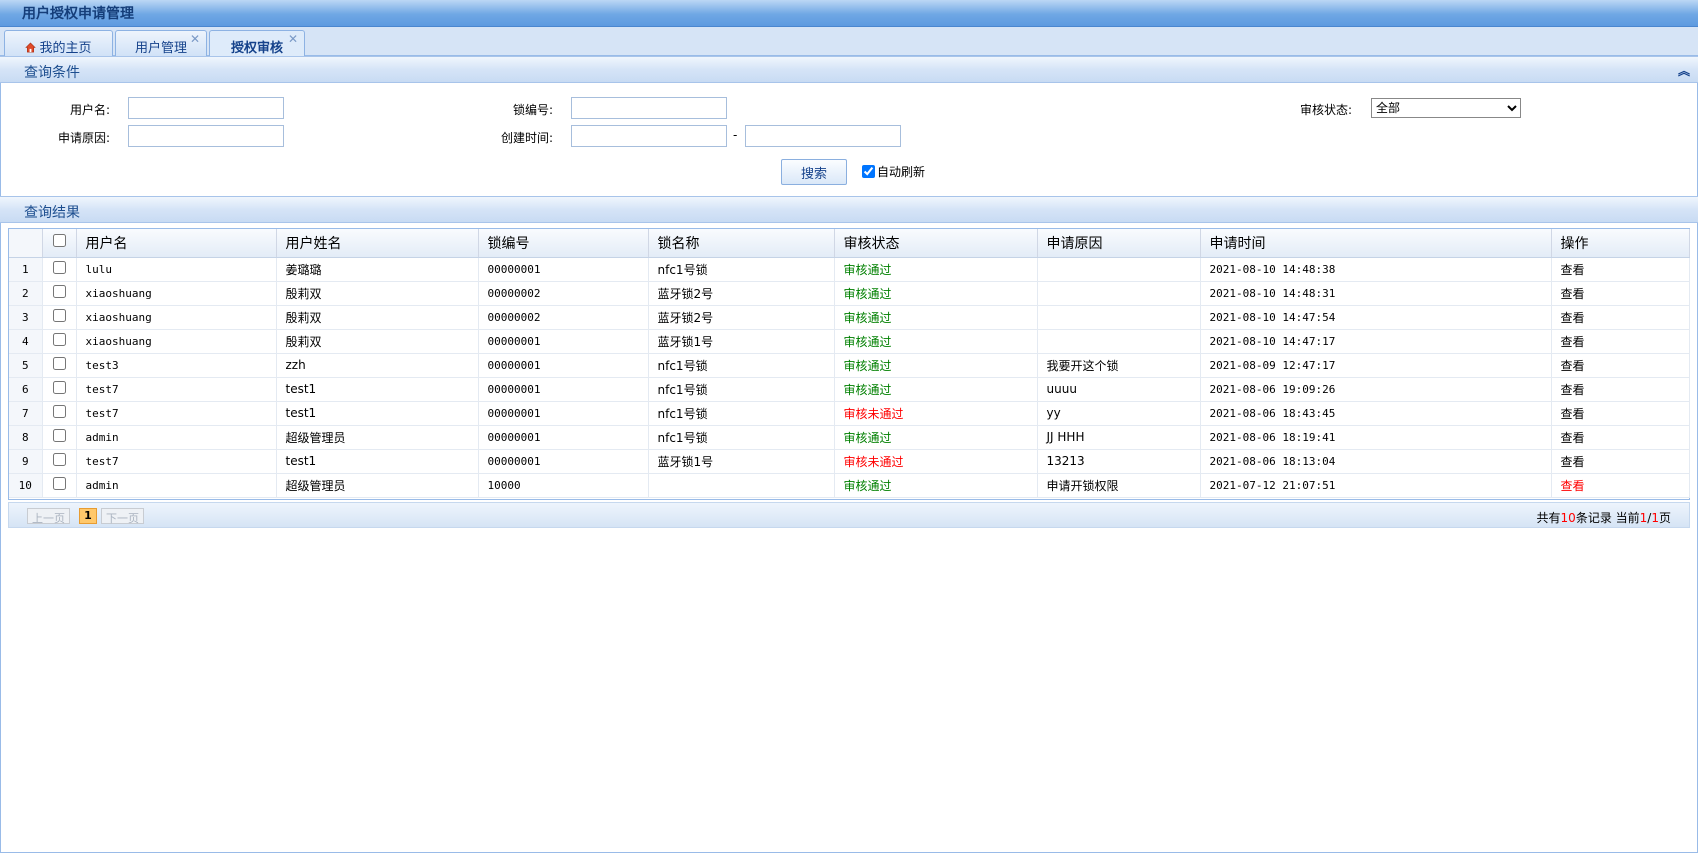 Image resolution: width=1698 pixels, height=853 pixels. Describe the element at coordinates (176, 317) in the screenshot. I see `cell-username: xiaoshuang` at that location.